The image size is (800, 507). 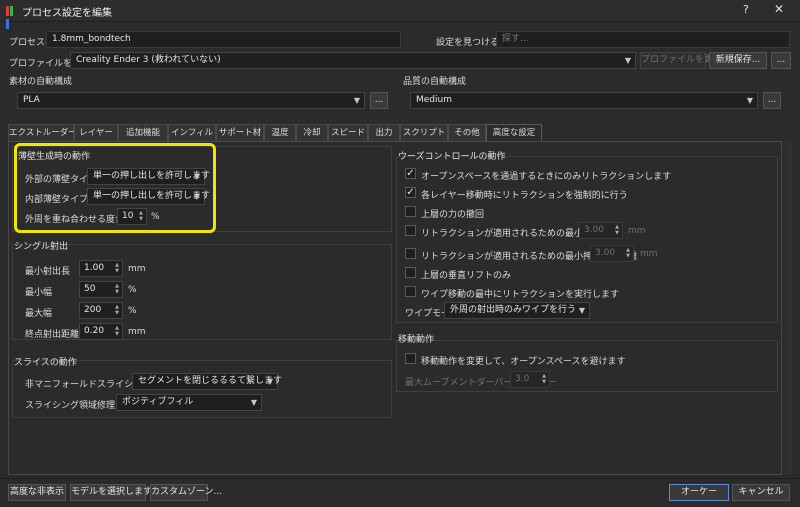 I want to click on end-extrusion-distance-value: 0.20, so click(x=94, y=331).